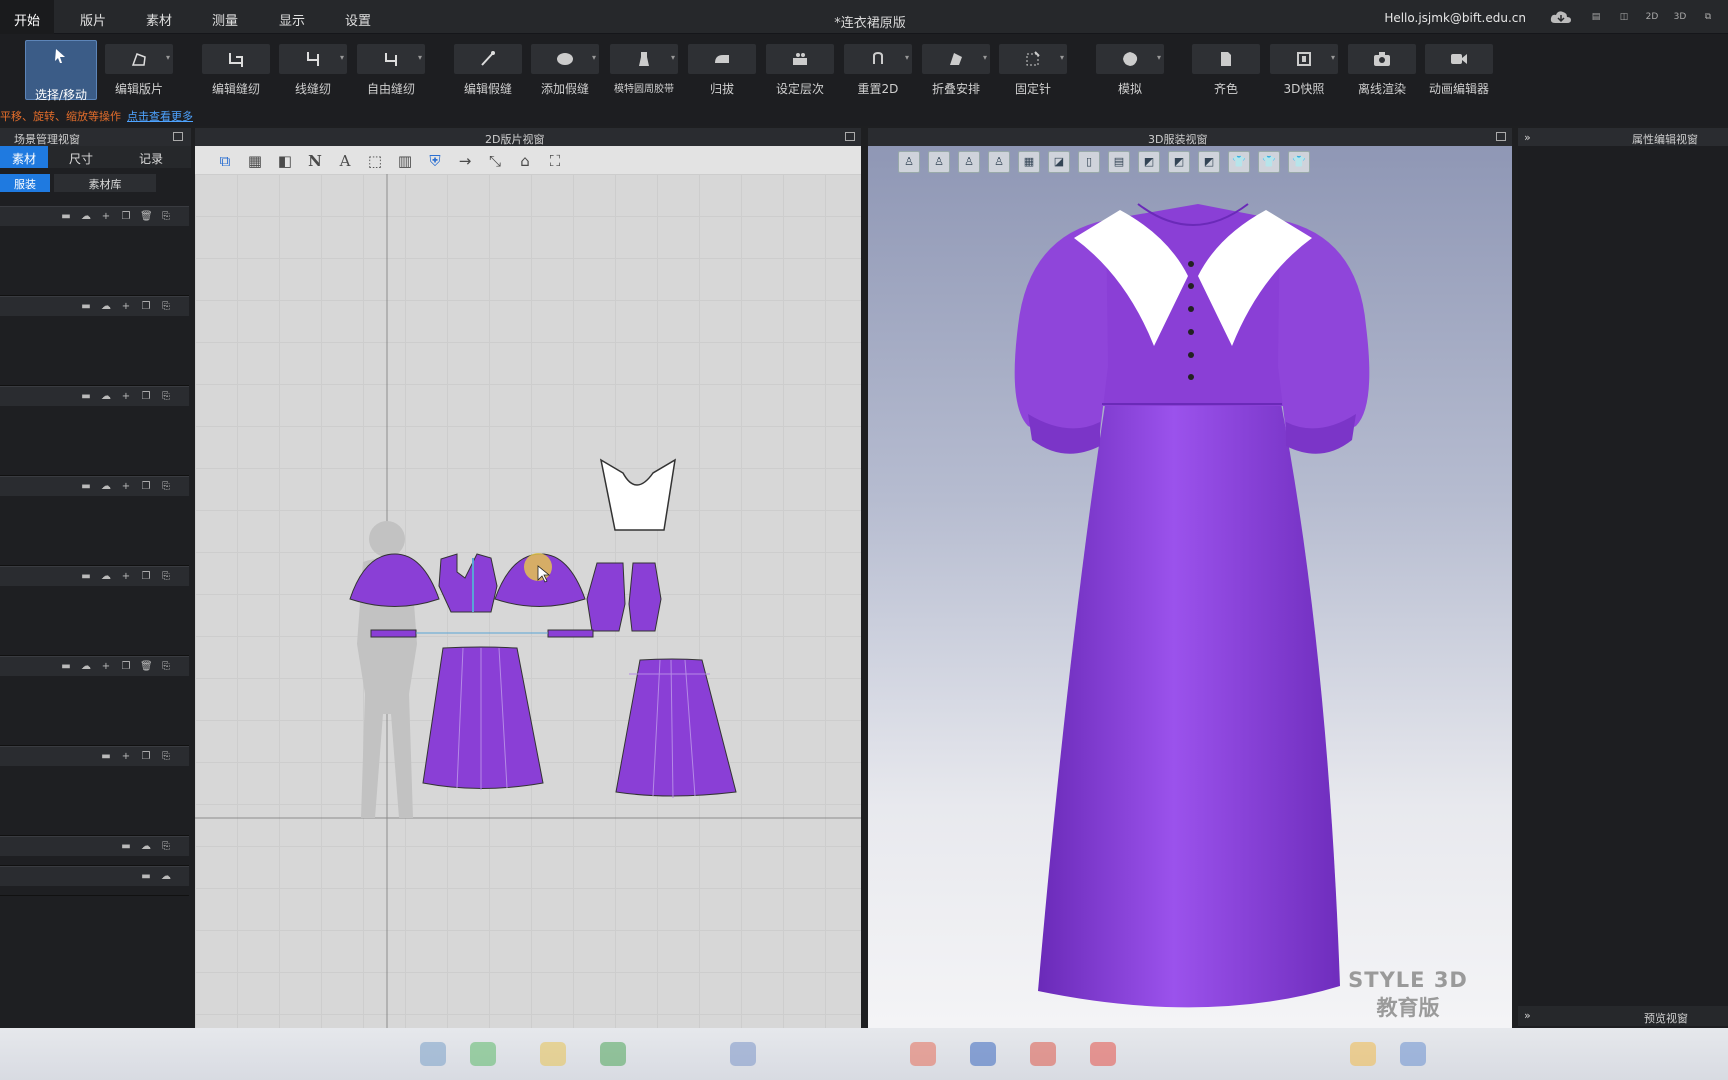  Describe the element at coordinates (1130, 72) in the screenshot. I see `simulate-tool: ▾ 模拟` at that location.